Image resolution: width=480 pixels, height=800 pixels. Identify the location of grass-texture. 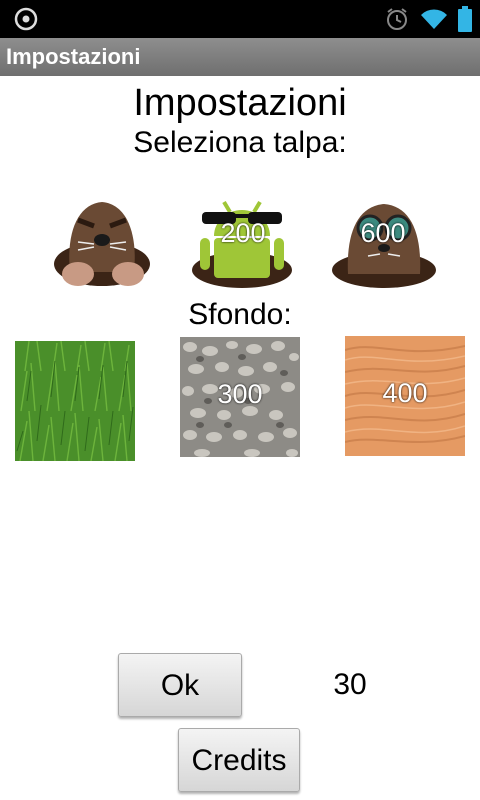
(75, 401).